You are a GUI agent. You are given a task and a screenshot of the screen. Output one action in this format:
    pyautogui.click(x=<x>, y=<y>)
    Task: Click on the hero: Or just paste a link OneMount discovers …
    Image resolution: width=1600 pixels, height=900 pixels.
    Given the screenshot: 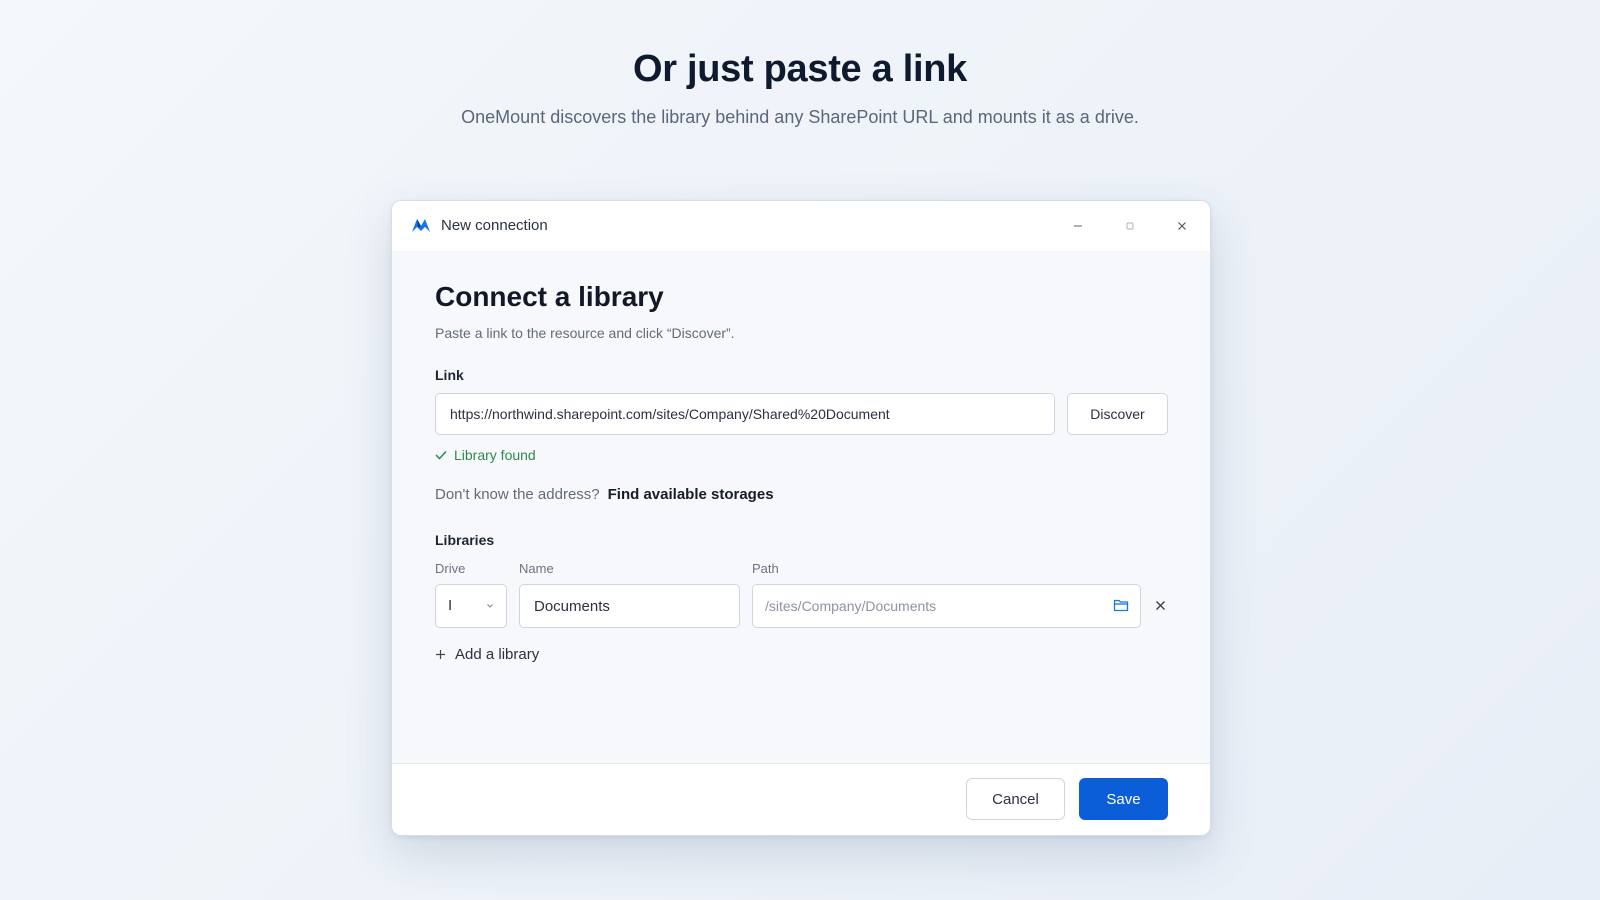 What is the action you would take?
    pyautogui.click(x=800, y=88)
    